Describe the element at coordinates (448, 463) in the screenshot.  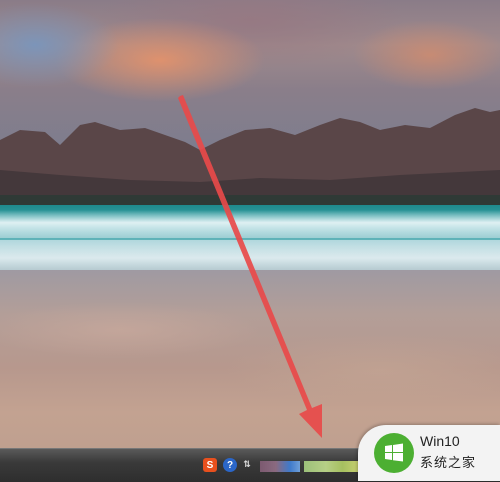
I see `watermark-subtitle: 系统之家` at that location.